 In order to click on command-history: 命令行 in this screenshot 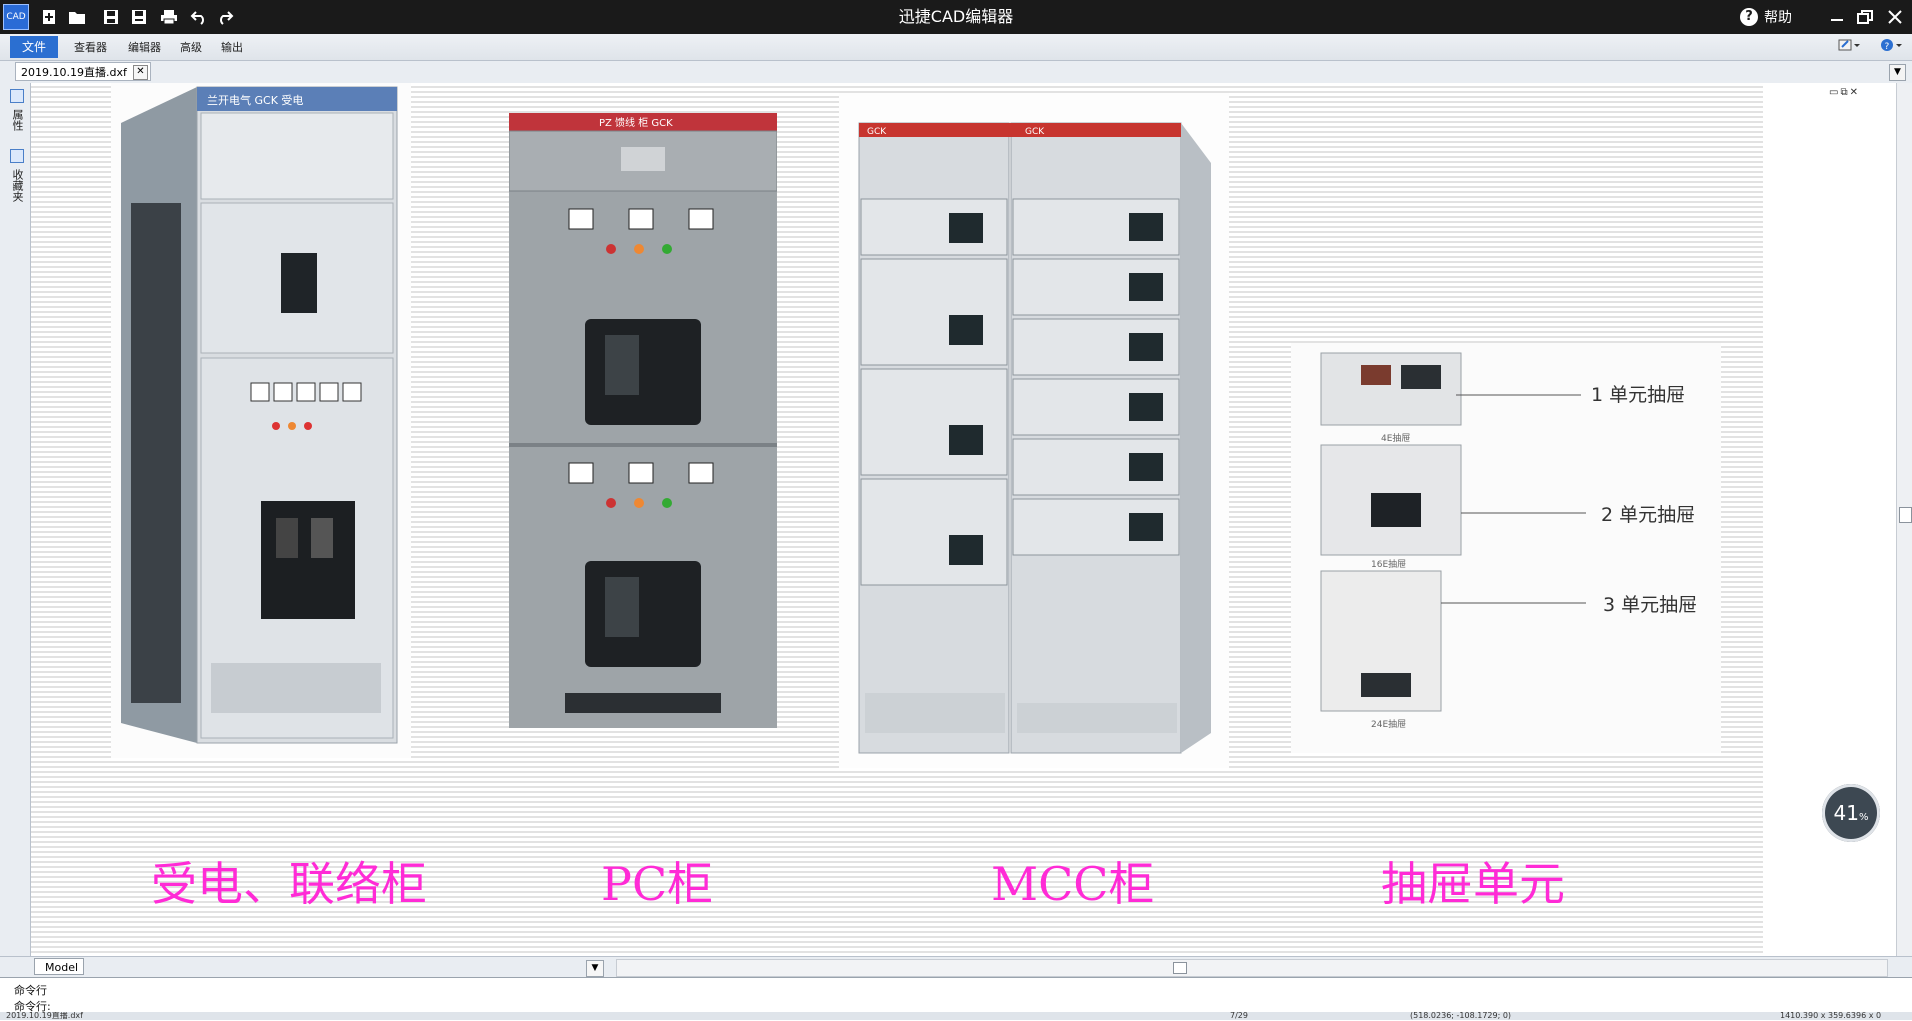, I will do `click(30, 990)`.